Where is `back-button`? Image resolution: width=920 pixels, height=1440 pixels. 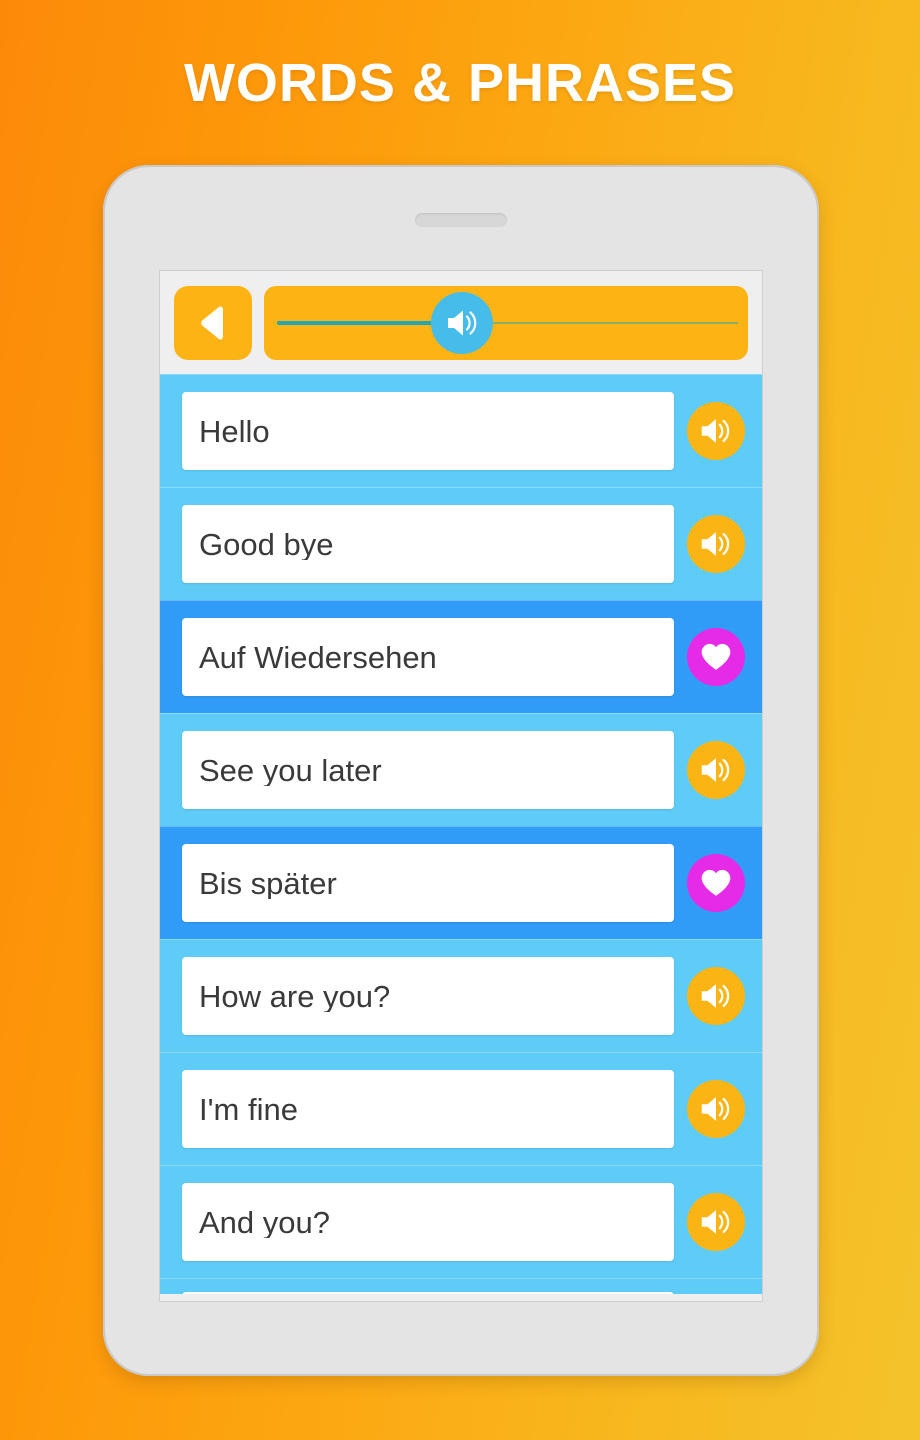 back-button is located at coordinates (213, 322).